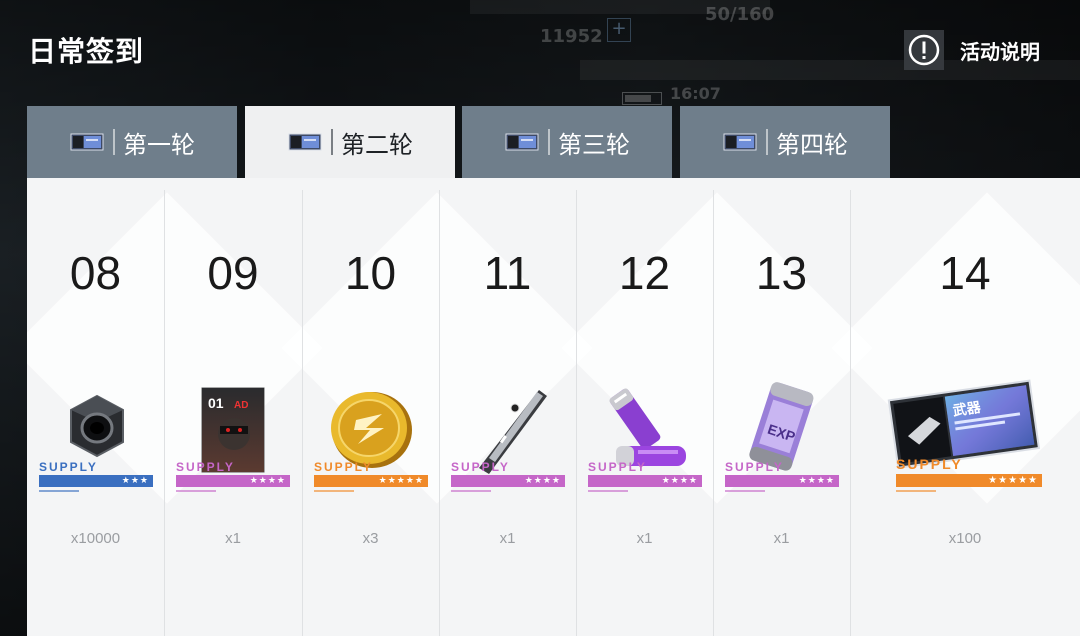 The image size is (1080, 636). What do you see at coordinates (782, 413) in the screenshot?
I see `reward-day-13: 13 EXP SUPPLY ★★★★ x1` at bounding box center [782, 413].